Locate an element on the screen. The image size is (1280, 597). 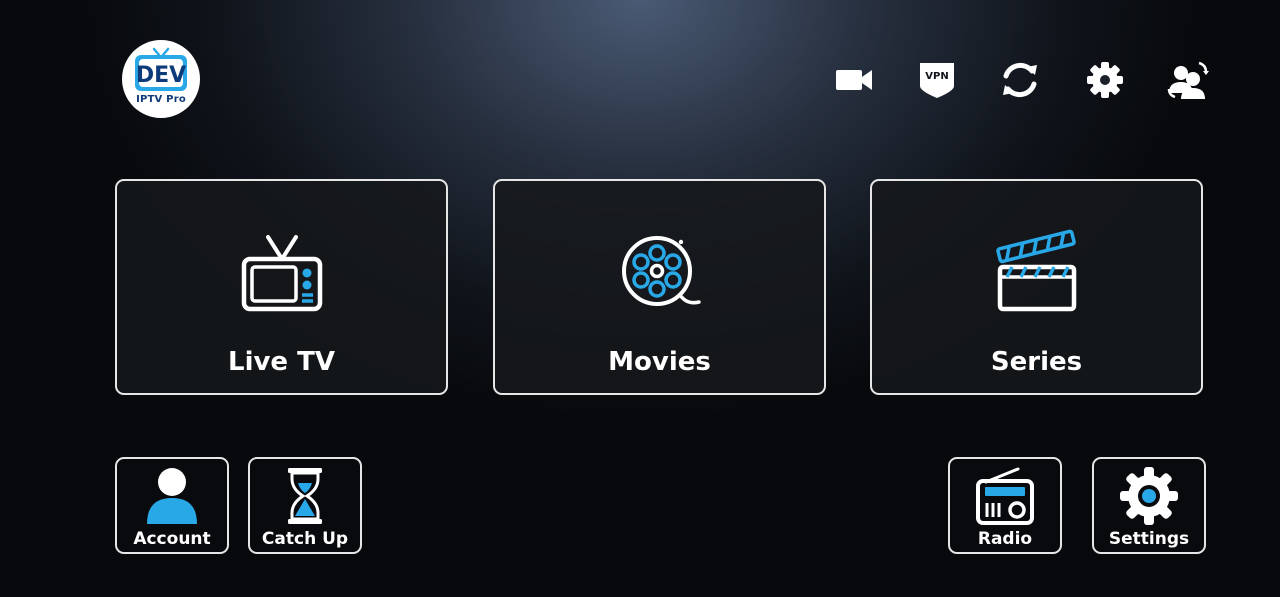
catch-up-button: Catch Up is located at coordinates (305, 505).